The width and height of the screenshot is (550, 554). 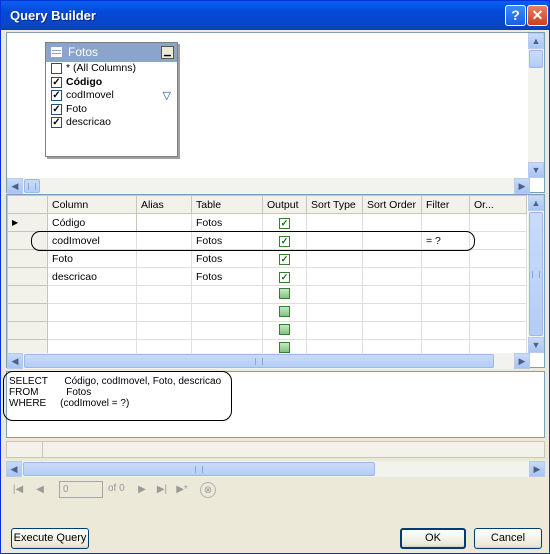 I want to click on column-cell: Foto, so click(x=92, y=258).